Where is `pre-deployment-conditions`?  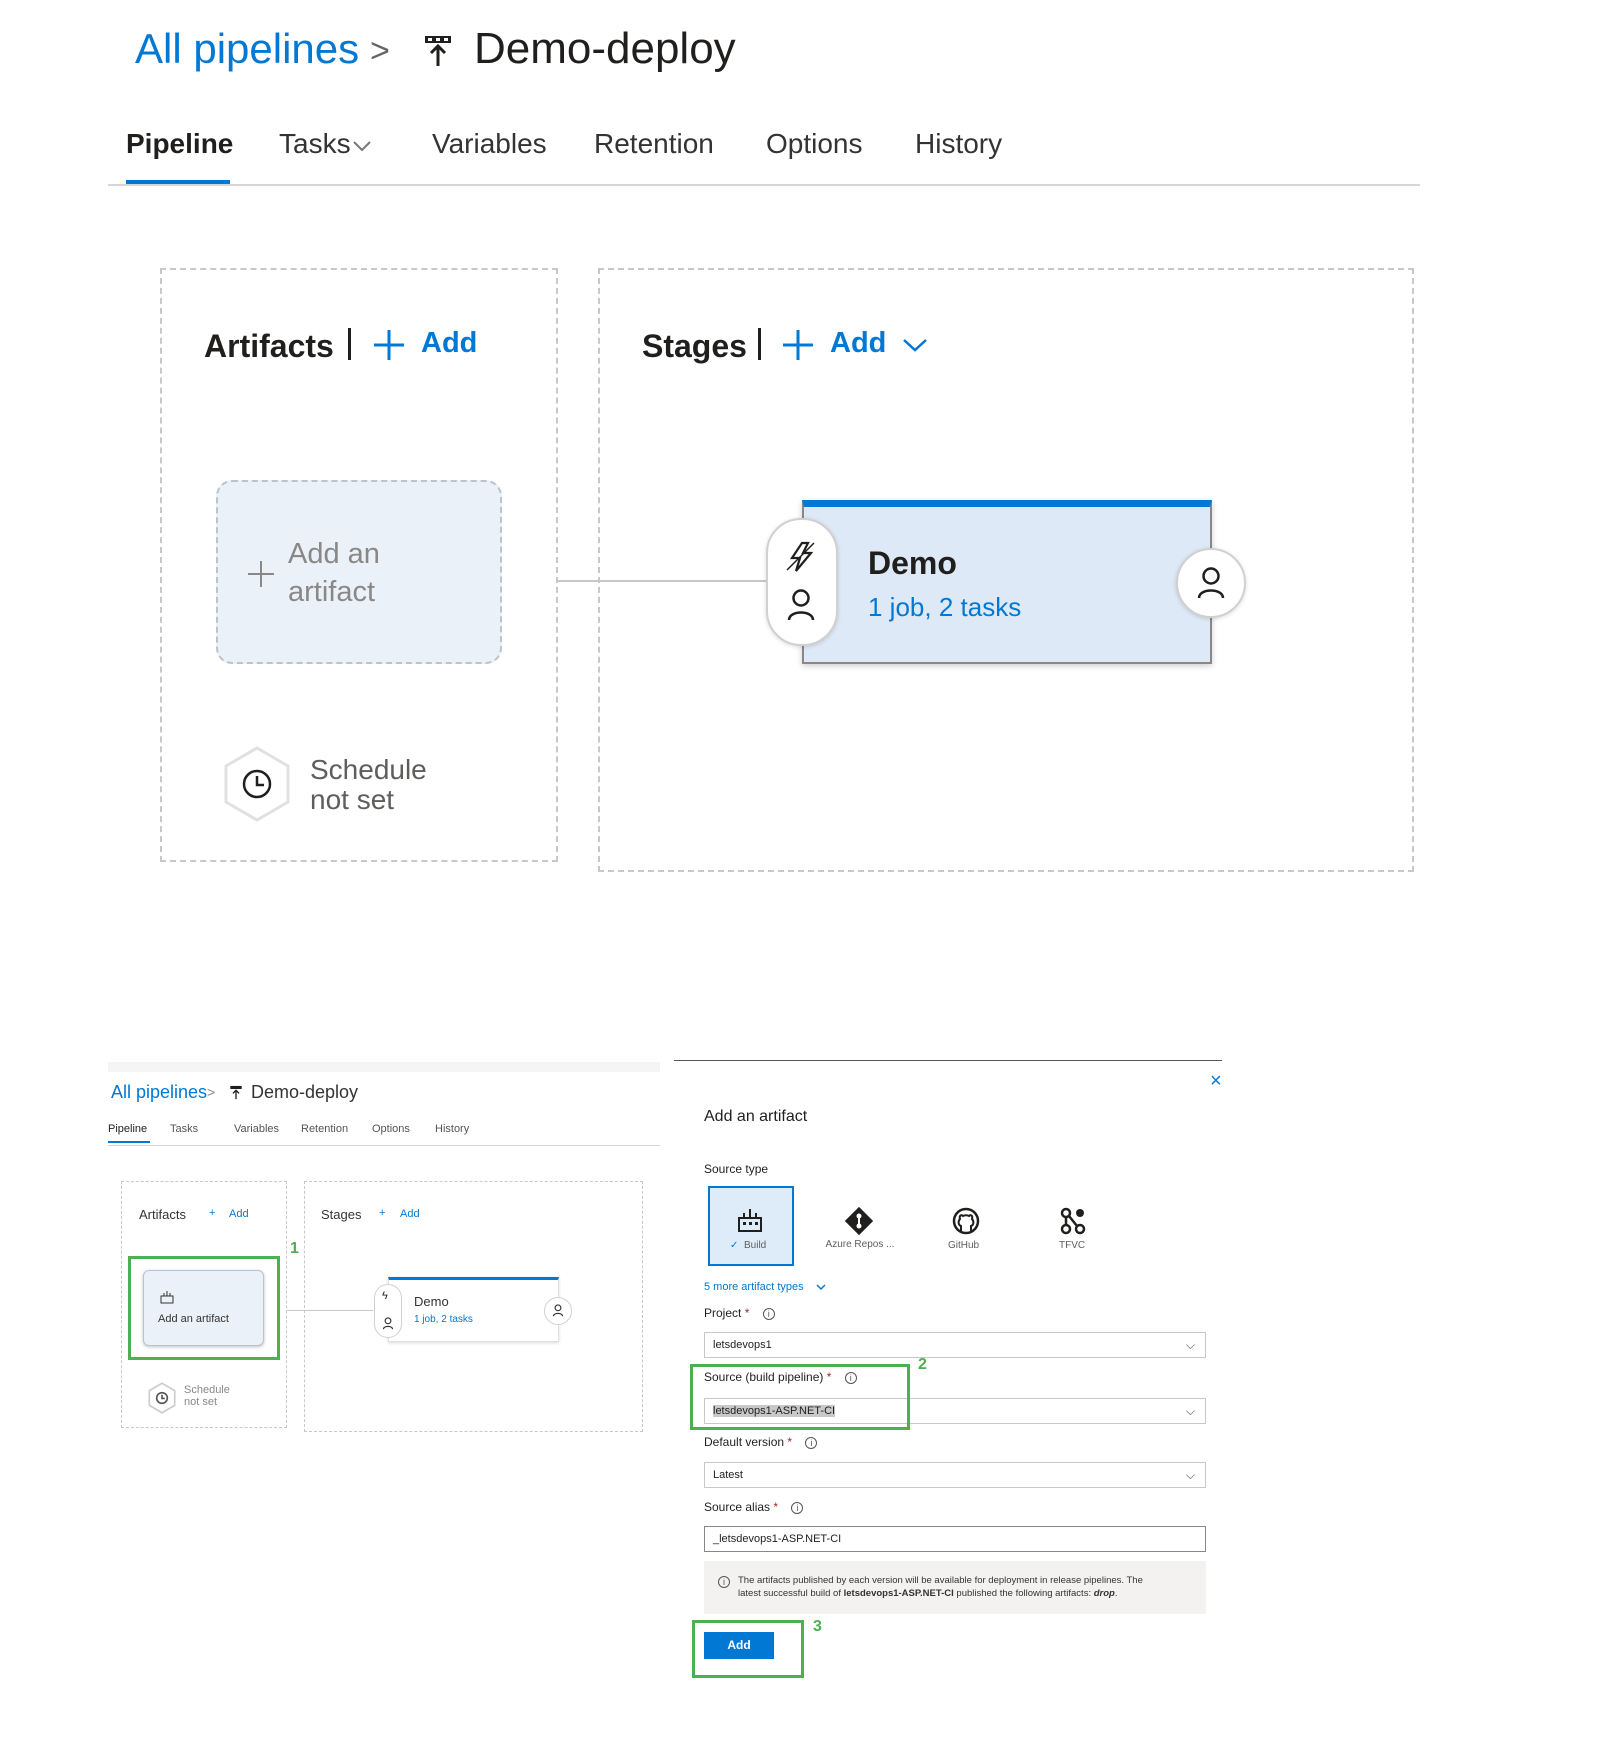
pre-deployment-conditions is located at coordinates (802, 582).